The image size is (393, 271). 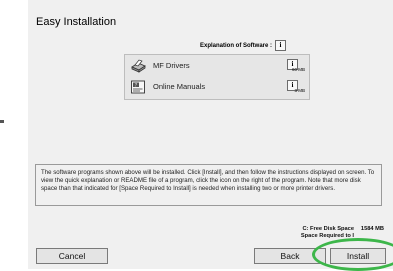 What do you see at coordinates (138, 87) in the screenshot?
I see `online-manual-icon: ?` at bounding box center [138, 87].